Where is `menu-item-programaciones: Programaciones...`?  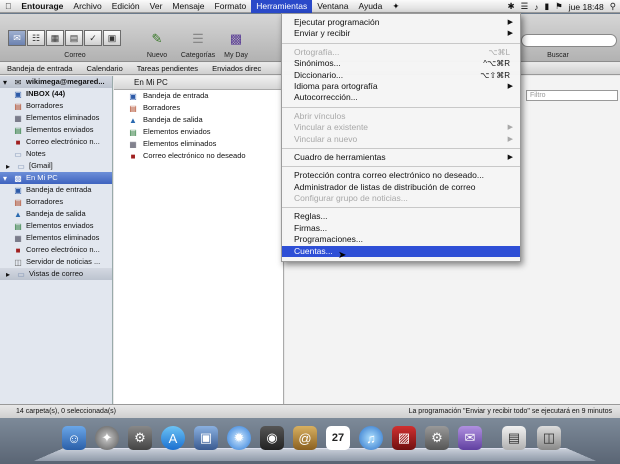 menu-item-programaciones: Programaciones... is located at coordinates (401, 239).